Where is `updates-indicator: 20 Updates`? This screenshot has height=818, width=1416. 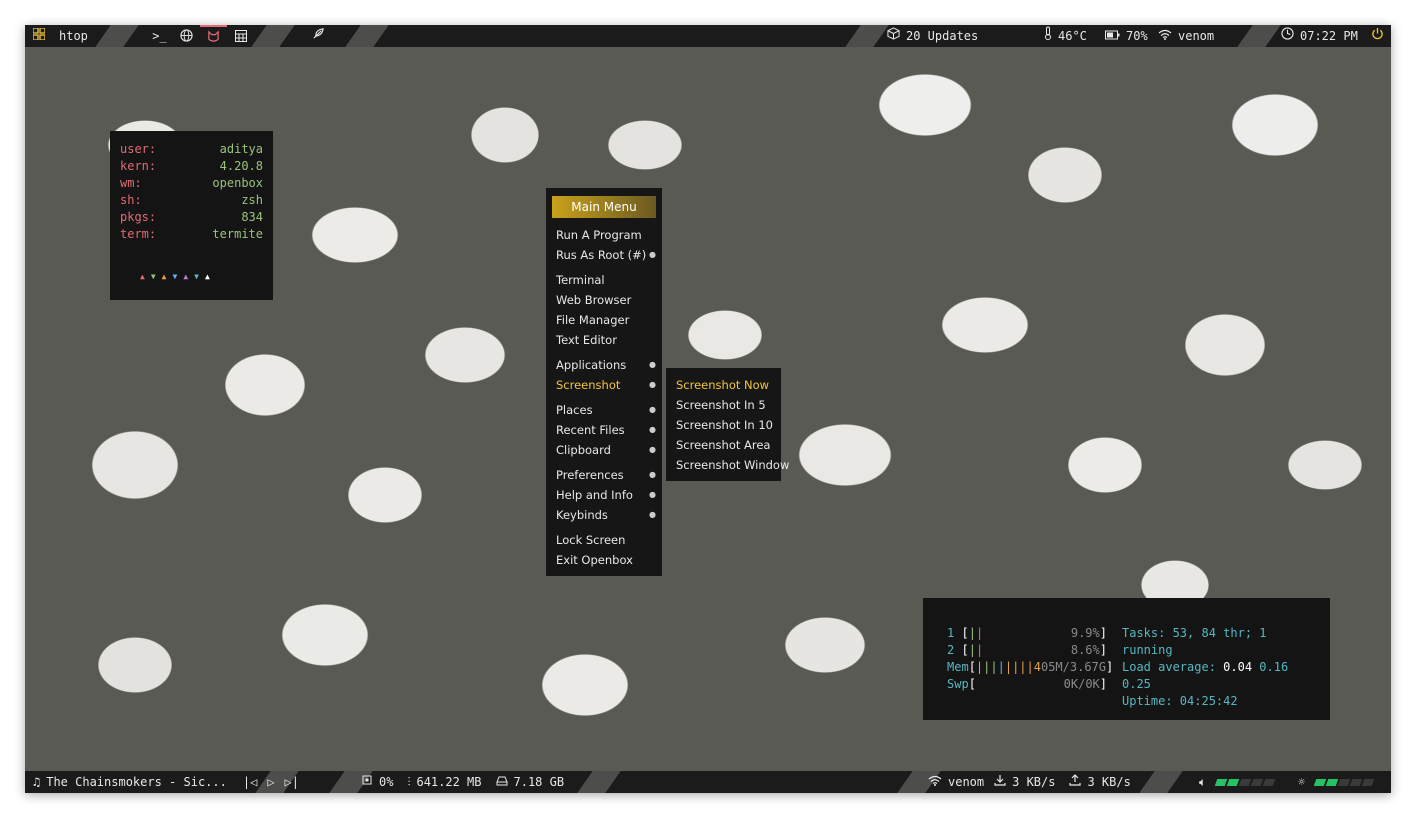 updates-indicator: 20 Updates is located at coordinates (932, 36).